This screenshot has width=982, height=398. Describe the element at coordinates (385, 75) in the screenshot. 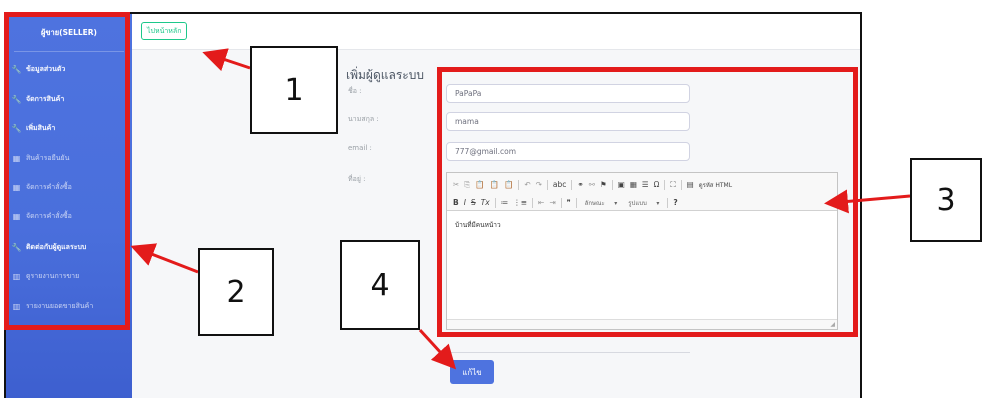

I see `page-title: เพิ่มผู้ดูแลระบบ` at that location.